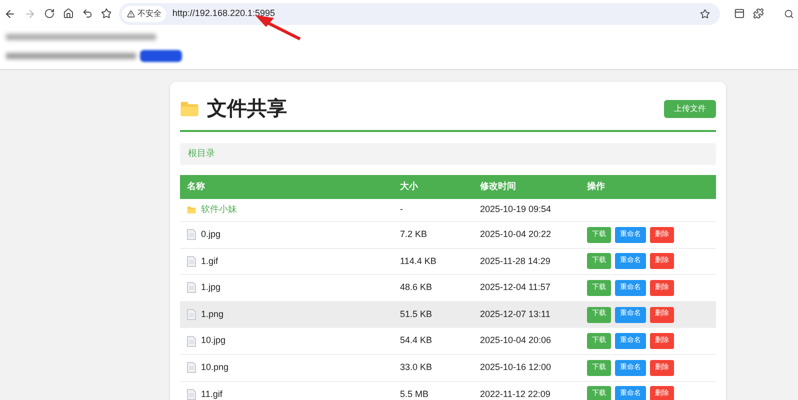 Image resolution: width=798 pixels, height=400 pixels. I want to click on extensions-icon, so click(758, 13).